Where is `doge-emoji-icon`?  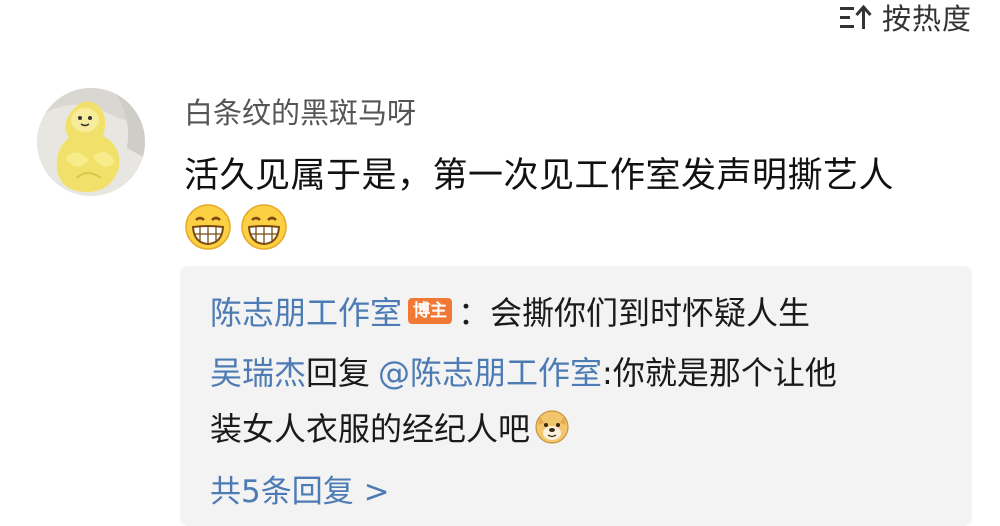 doge-emoji-icon is located at coordinates (552, 427).